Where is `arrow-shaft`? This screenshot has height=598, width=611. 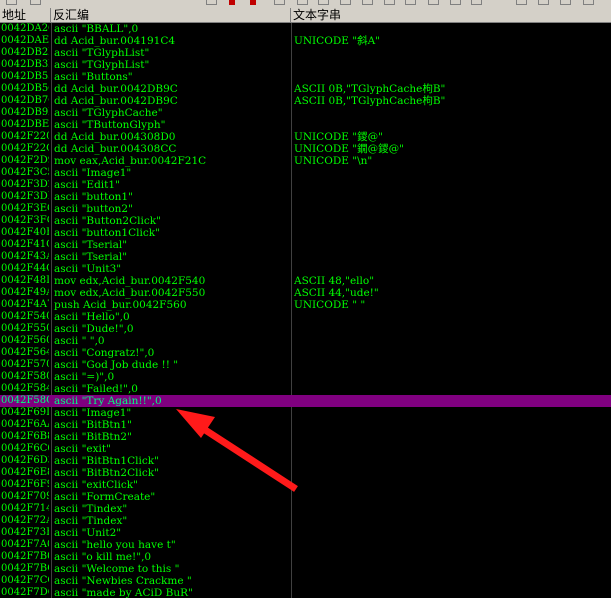
arrow-shaft is located at coordinates (246, 456).